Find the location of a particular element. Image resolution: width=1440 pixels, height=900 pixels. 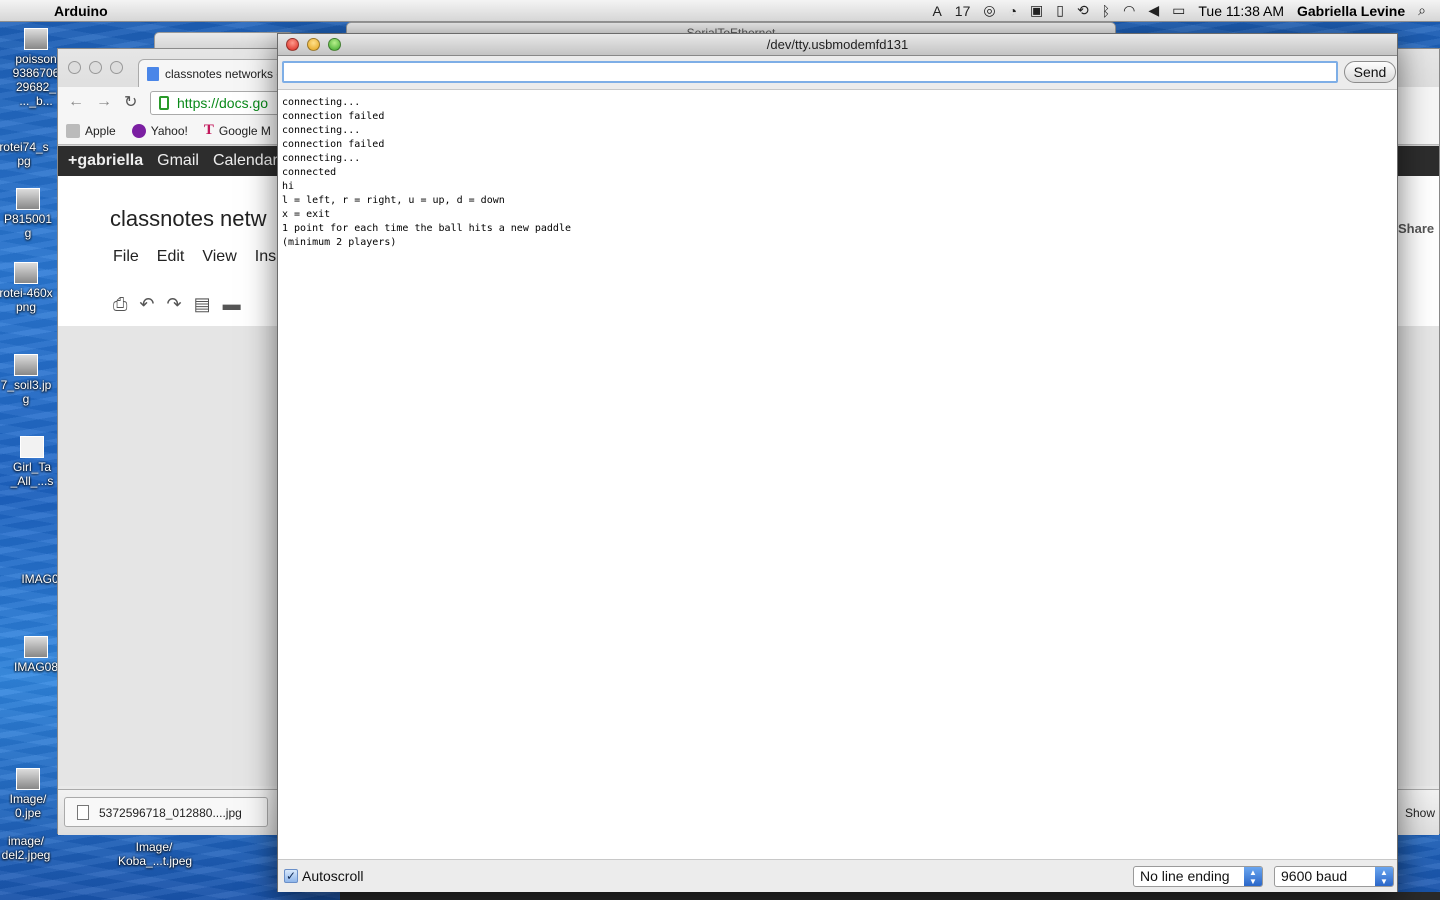

desktop-icon: image/ del2.jpeg is located at coordinates (31, 848).